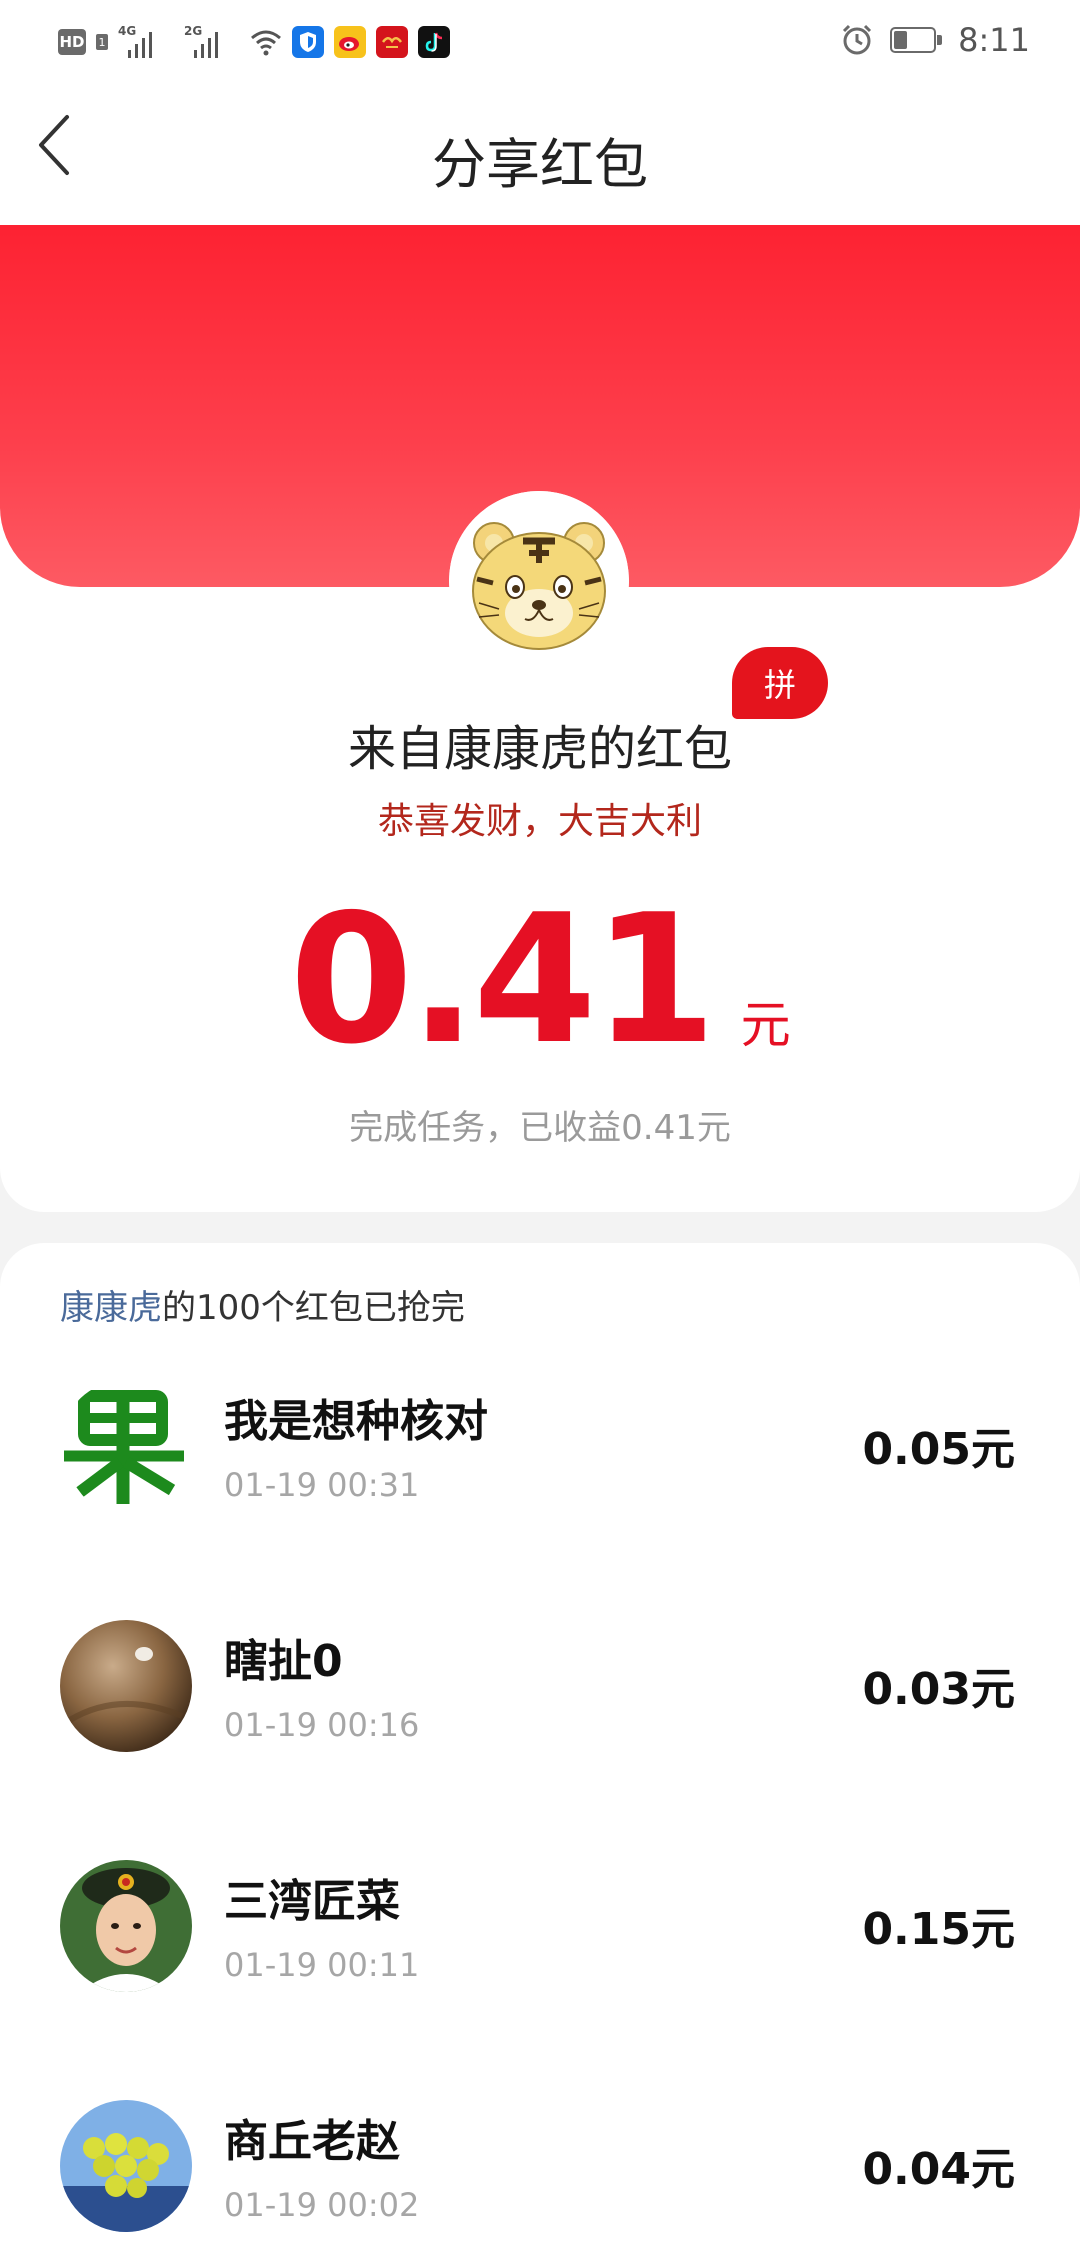  Describe the element at coordinates (146, 42) in the screenshot. I see `signal-4g-icon: 4G` at that location.